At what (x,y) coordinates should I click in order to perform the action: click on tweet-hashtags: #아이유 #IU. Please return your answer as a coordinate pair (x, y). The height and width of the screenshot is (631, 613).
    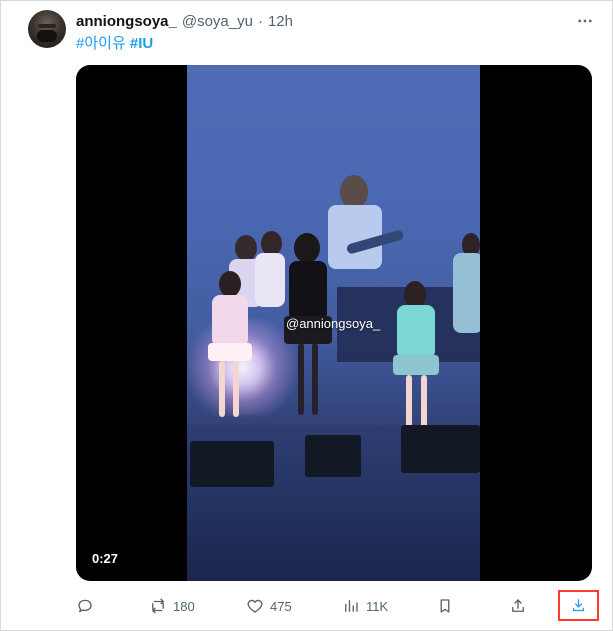
    Looking at the image, I should click on (114, 42).